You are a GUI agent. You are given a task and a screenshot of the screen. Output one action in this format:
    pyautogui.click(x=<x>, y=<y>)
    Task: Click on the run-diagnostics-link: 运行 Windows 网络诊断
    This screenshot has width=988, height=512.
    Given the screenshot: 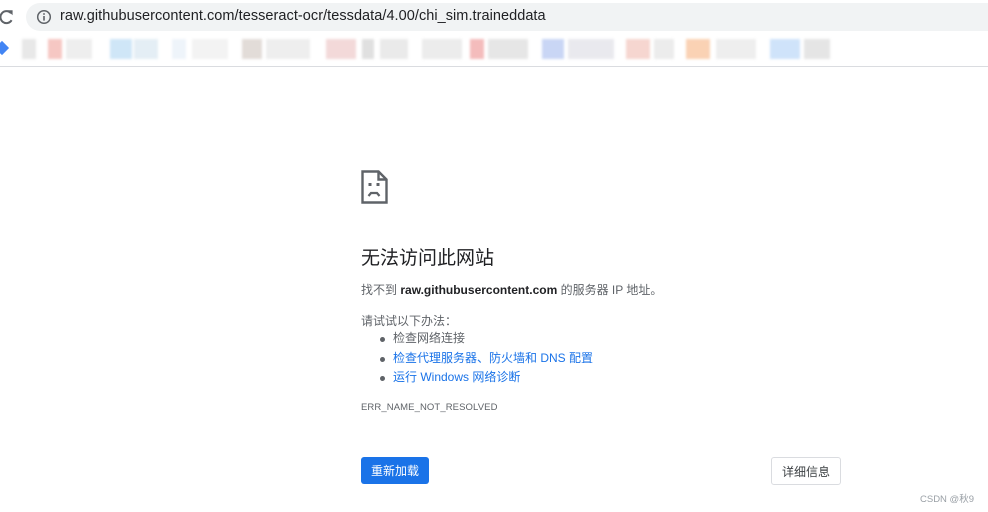 What is the action you would take?
    pyautogui.click(x=456, y=377)
    